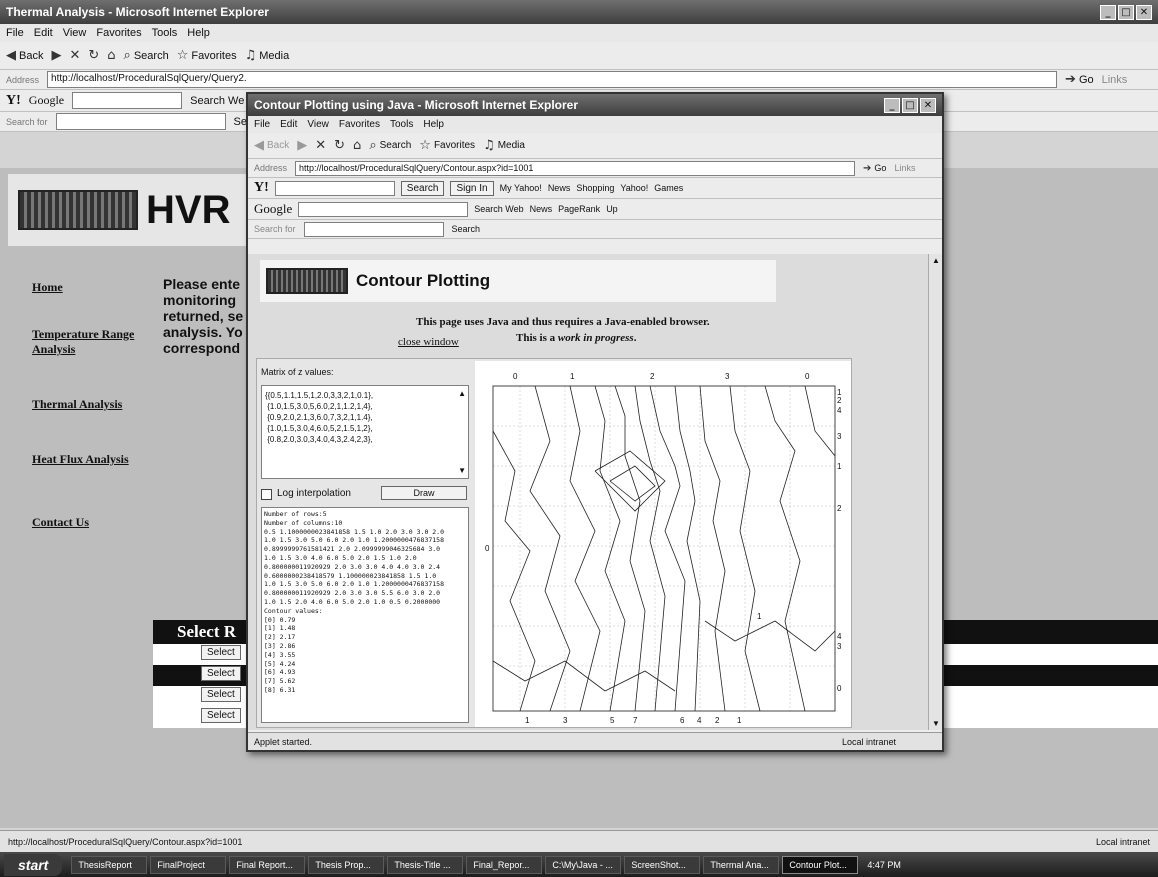  I want to click on favorites-label: Favorites, so click(214, 55).